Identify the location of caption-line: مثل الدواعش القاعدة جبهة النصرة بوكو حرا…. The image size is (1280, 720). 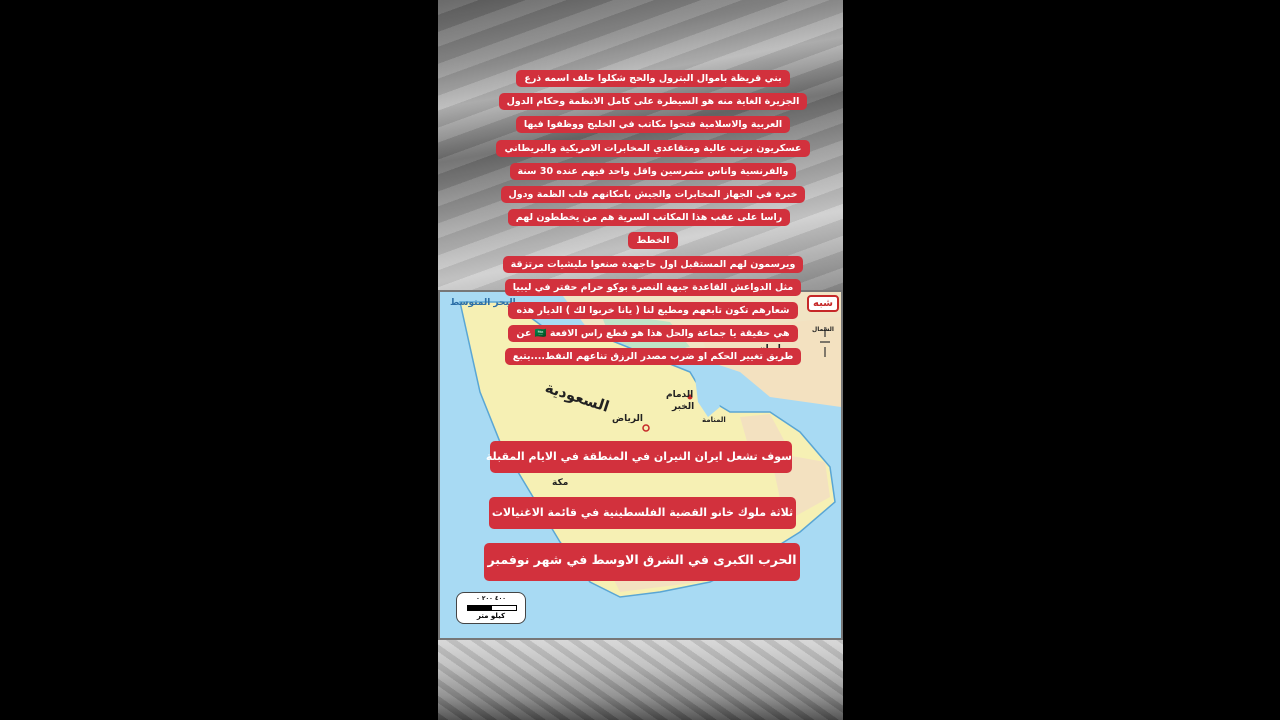
(653, 287).